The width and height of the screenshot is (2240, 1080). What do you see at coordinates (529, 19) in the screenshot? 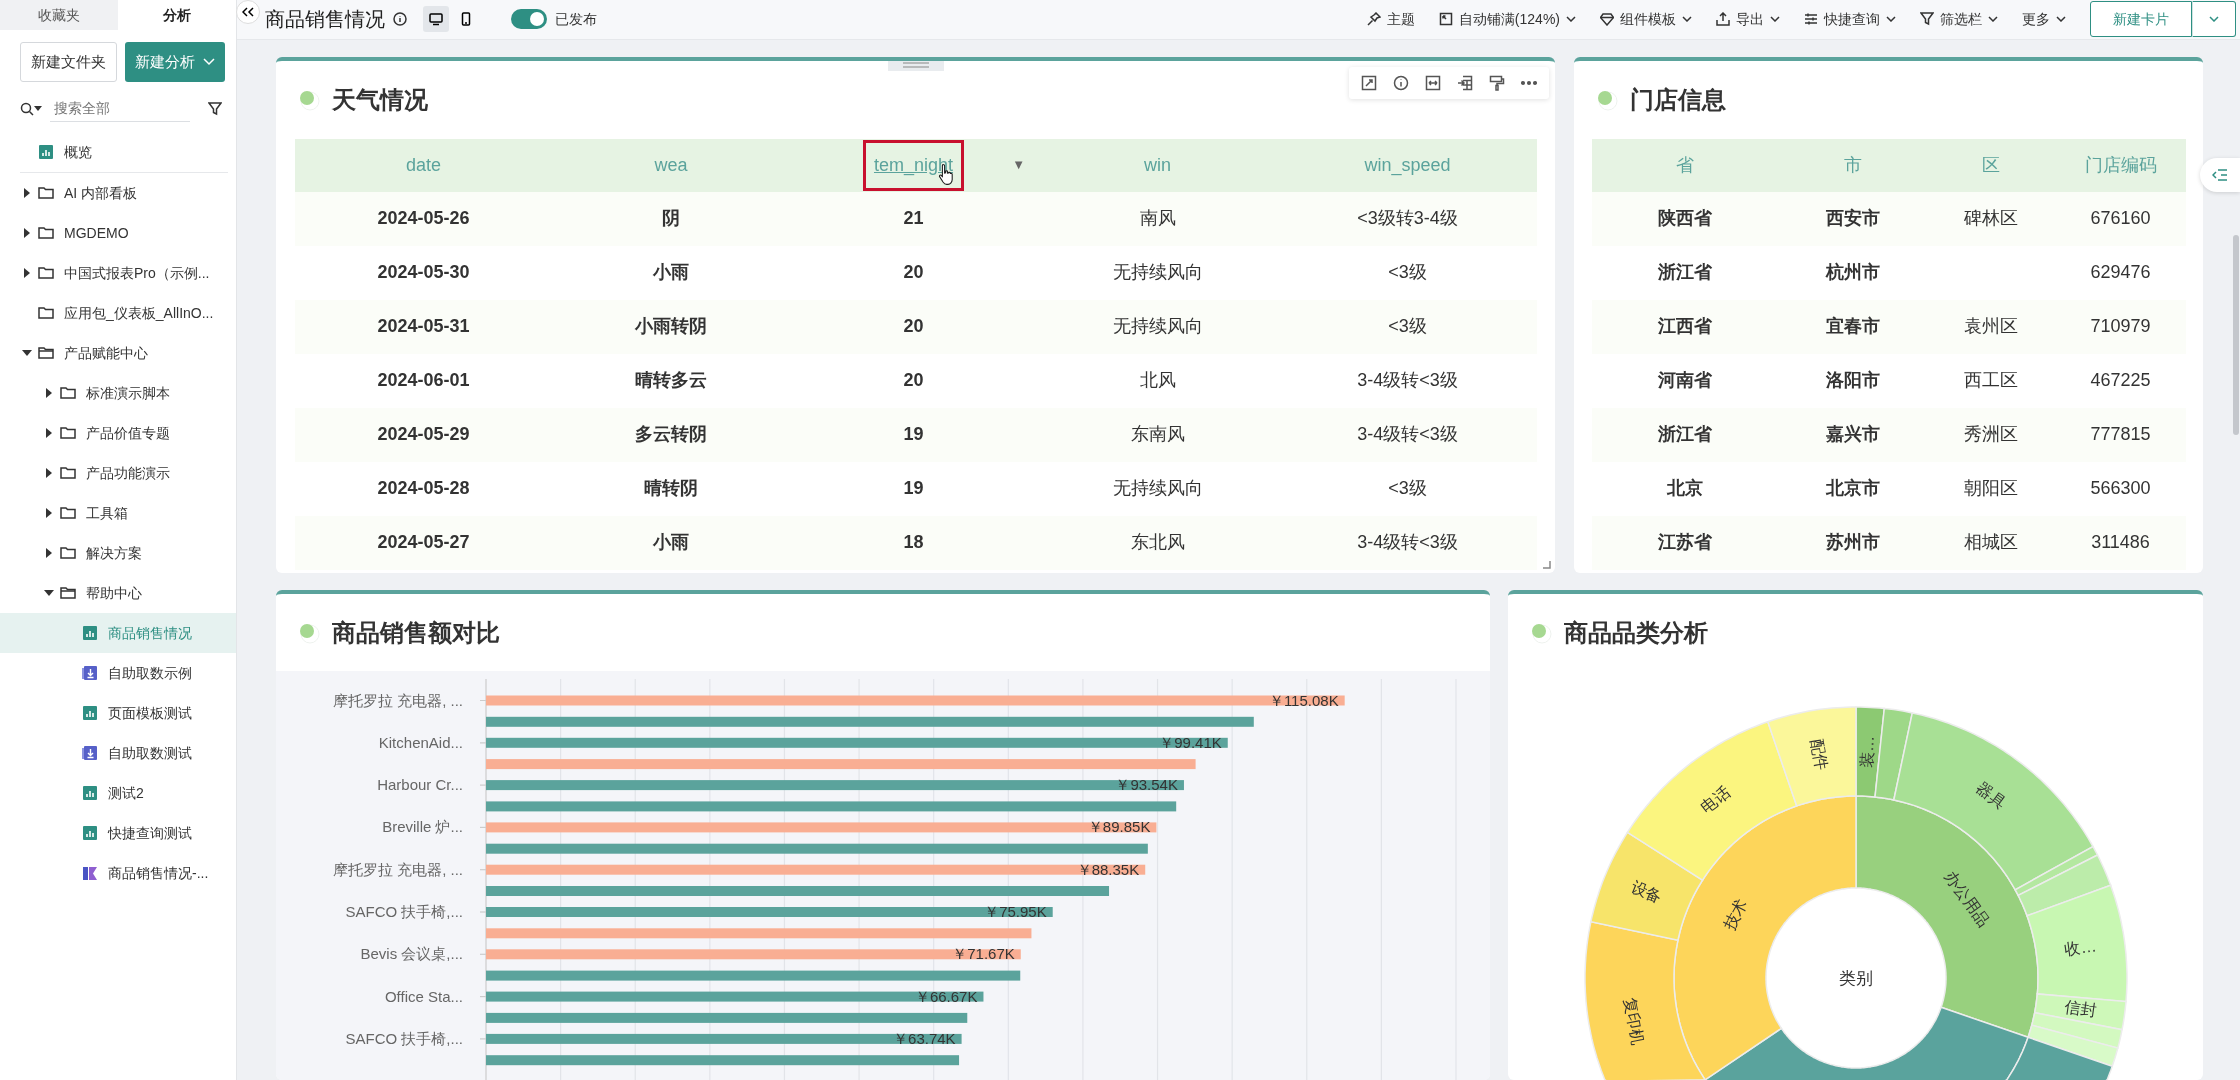
I see `publish-toggle` at bounding box center [529, 19].